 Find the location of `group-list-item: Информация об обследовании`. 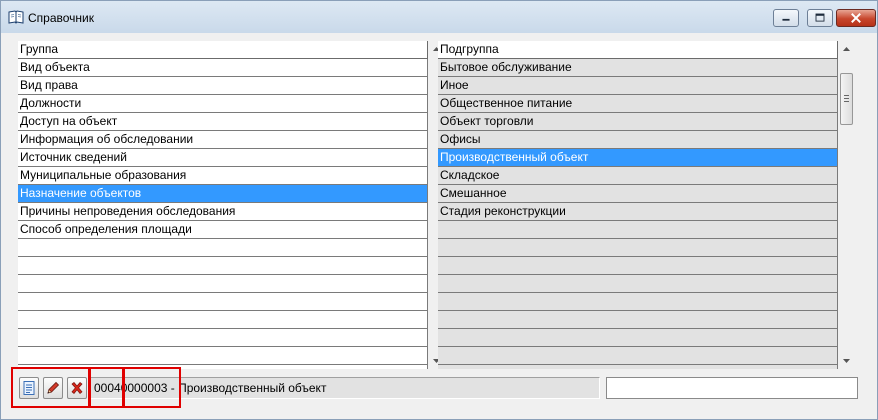

group-list-item: Информация об обследовании is located at coordinates (223, 140).